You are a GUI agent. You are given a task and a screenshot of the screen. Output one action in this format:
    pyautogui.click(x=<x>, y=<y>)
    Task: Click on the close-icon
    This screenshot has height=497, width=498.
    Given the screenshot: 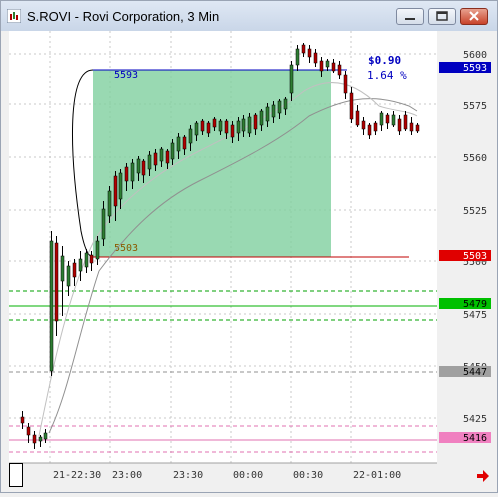 What is the action you would take?
    pyautogui.click(x=474, y=16)
    